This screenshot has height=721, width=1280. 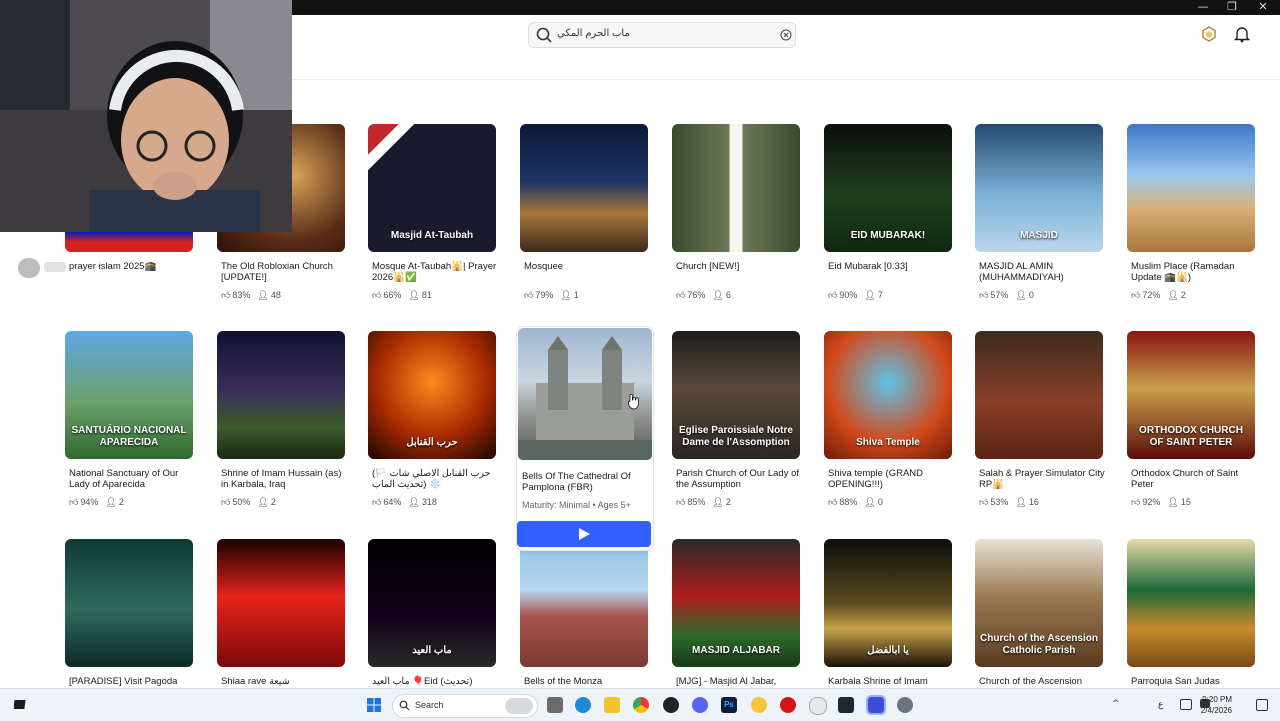 I want to click on notifications-bell-icon, so click(x=1242, y=34).